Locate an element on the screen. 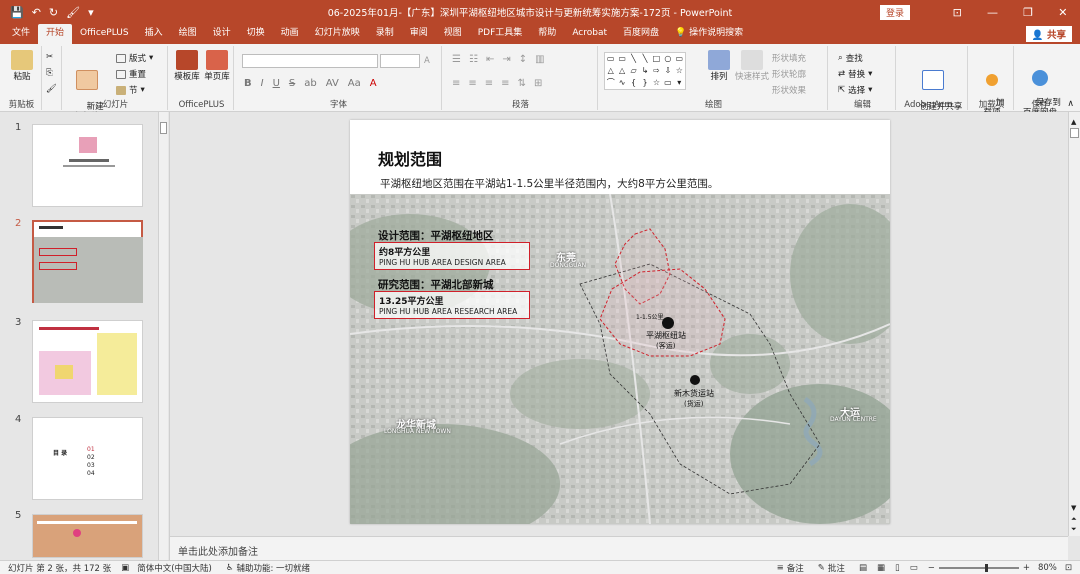 Image resolution: width=1080 pixels, height=574 pixels. research-area-box: 13.25平方公里 PING HU HUB AREA RESEARCH AREA is located at coordinates (452, 305).